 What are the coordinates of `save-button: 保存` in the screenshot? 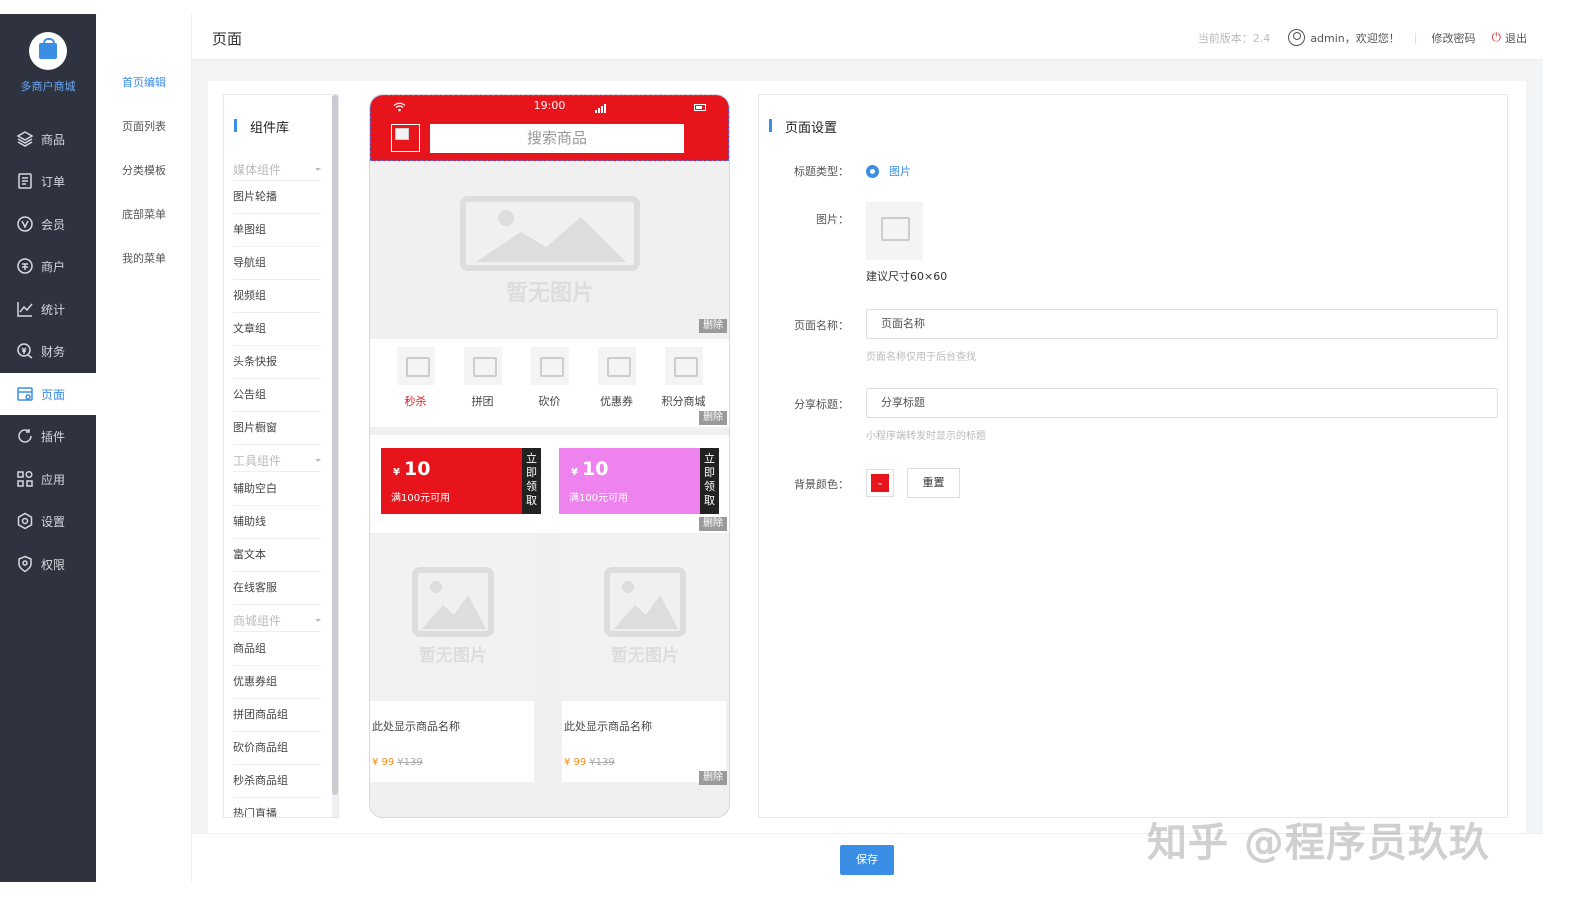 It's located at (867, 860).